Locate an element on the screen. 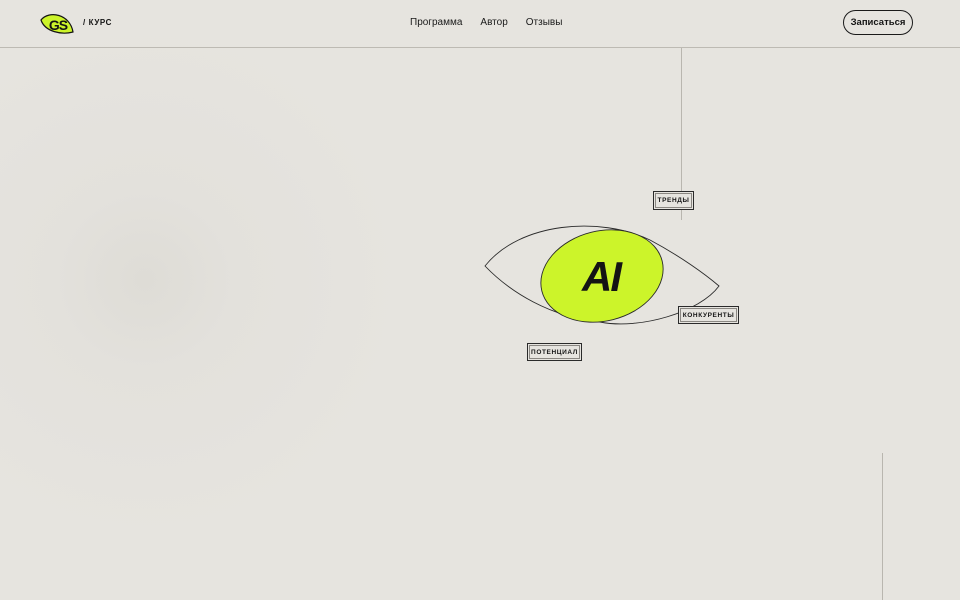 The height and width of the screenshot is (600, 960). nav-link-author: Автор is located at coordinates (493, 22).